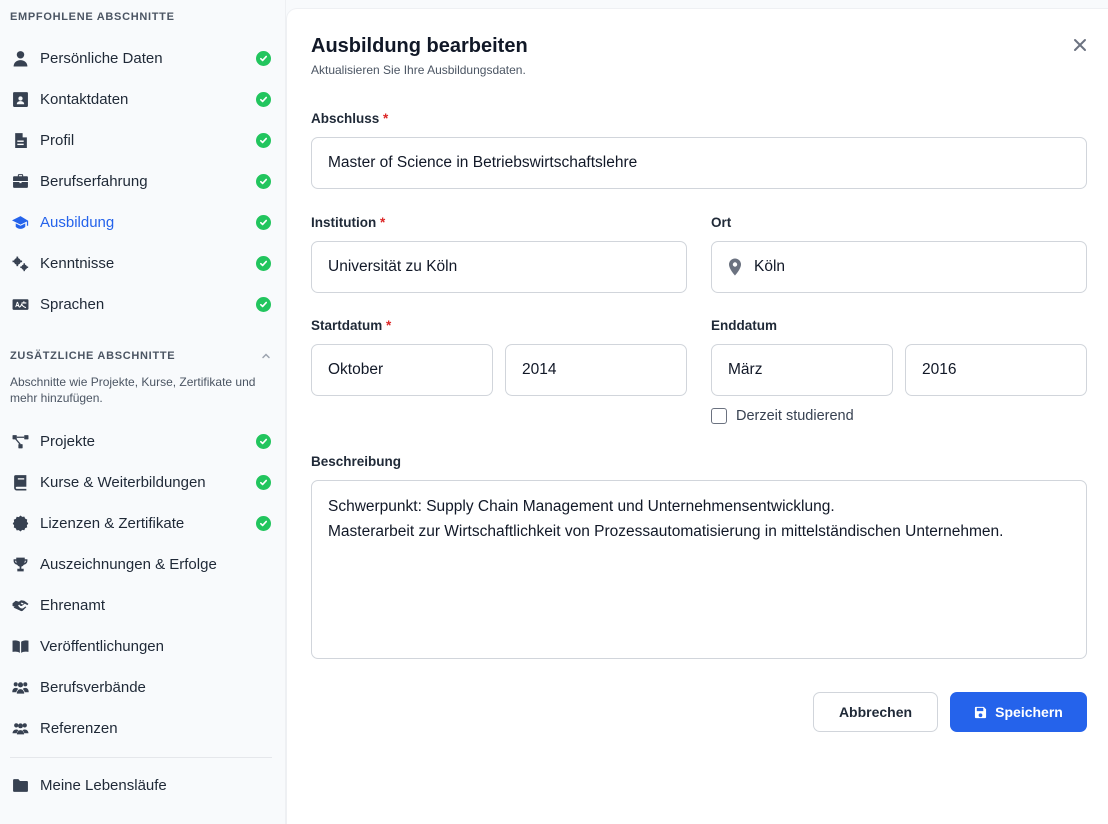 The height and width of the screenshot is (824, 1108). Describe the element at coordinates (73, 605) in the screenshot. I see `sidebar-item-label: Ehrenamt` at that location.